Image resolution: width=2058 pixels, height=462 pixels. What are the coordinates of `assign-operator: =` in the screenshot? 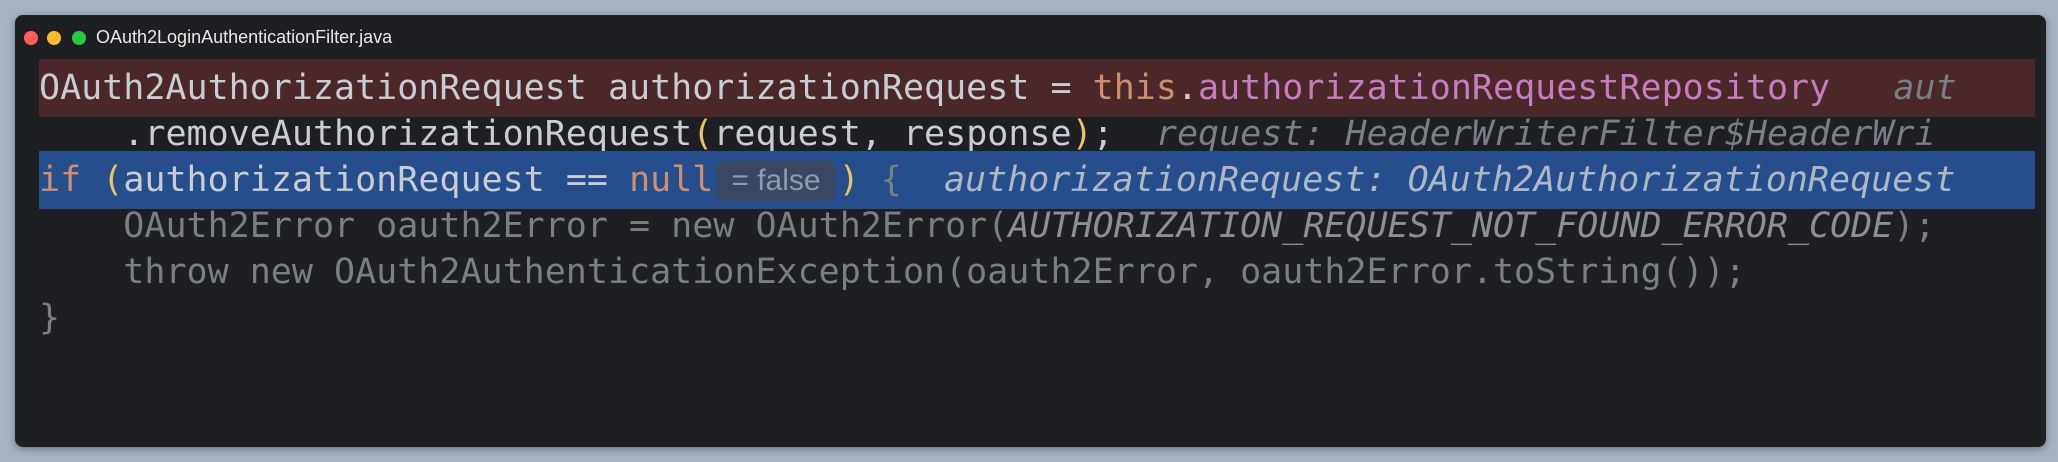 It's located at (1061, 88).